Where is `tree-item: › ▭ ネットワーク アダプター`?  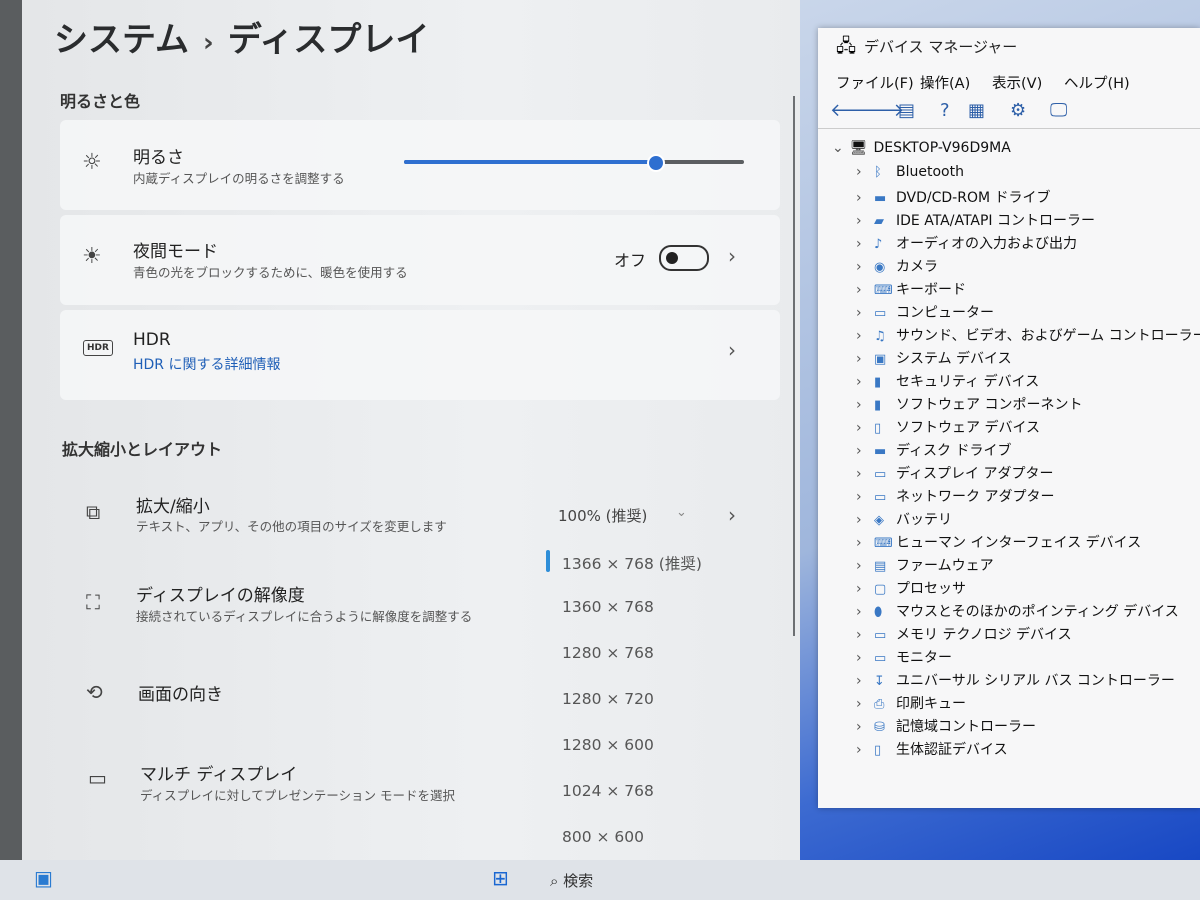 tree-item: › ▭ ネットワーク アダプター is located at coordinates (955, 496).